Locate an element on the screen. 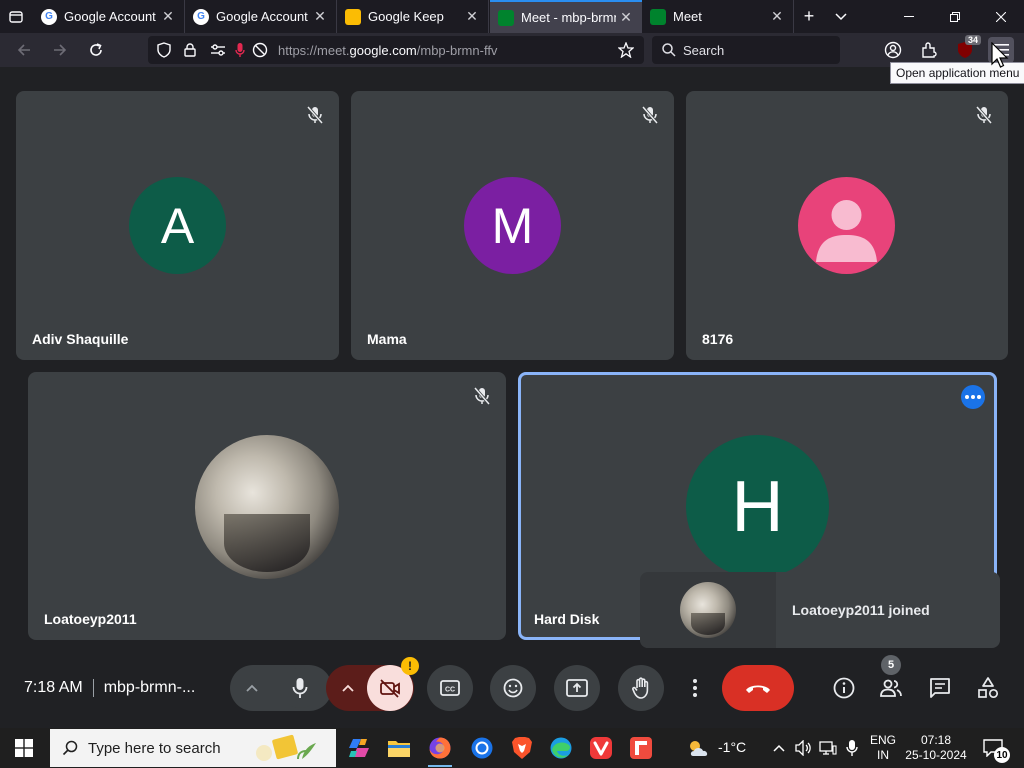 This screenshot has width=1024, height=768. info-icon is located at coordinates (844, 688).